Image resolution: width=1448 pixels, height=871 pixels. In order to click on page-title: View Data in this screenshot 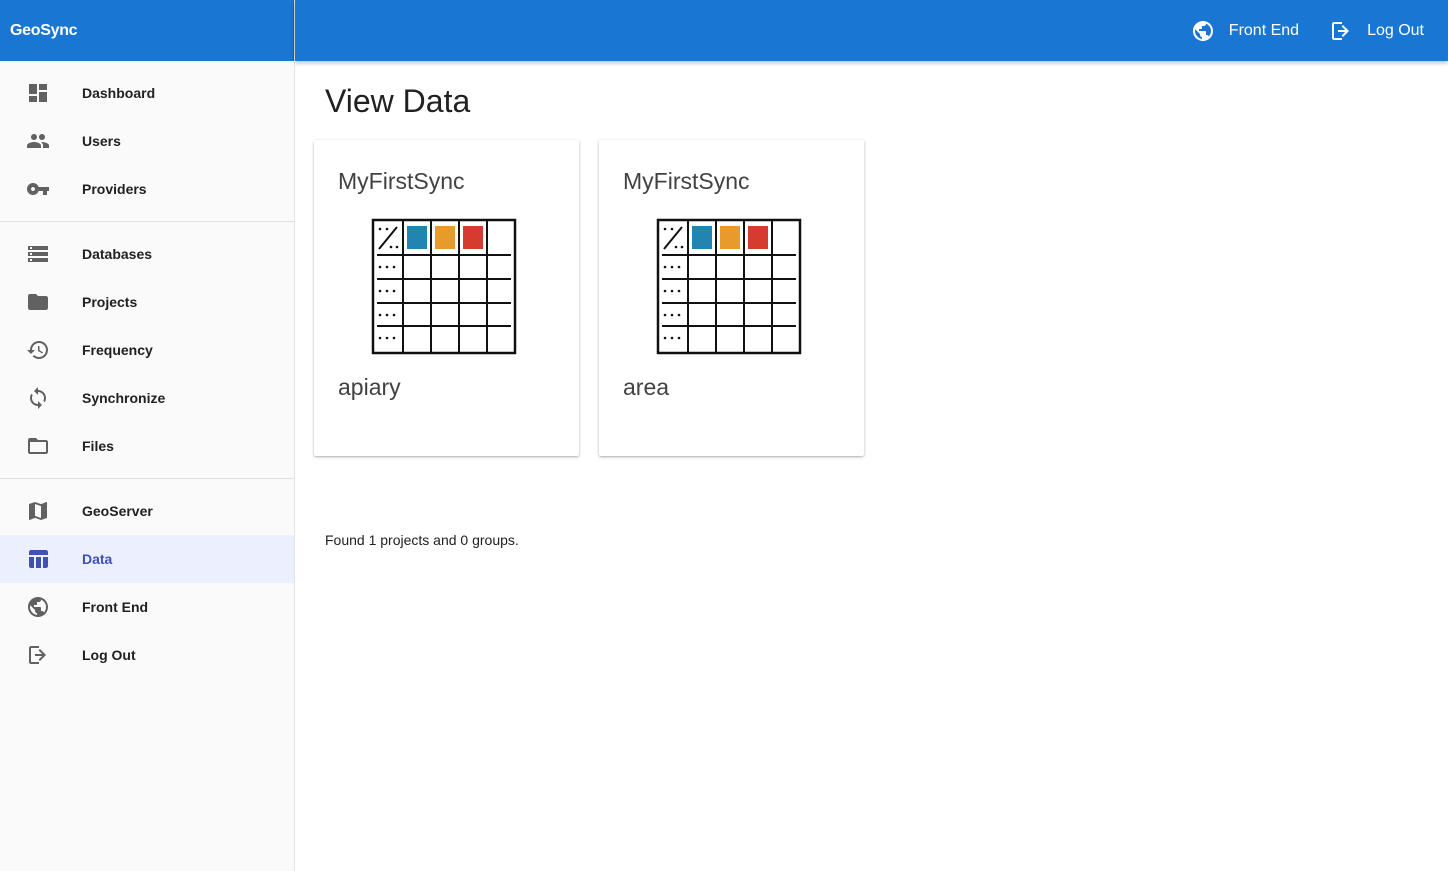, I will do `click(398, 101)`.